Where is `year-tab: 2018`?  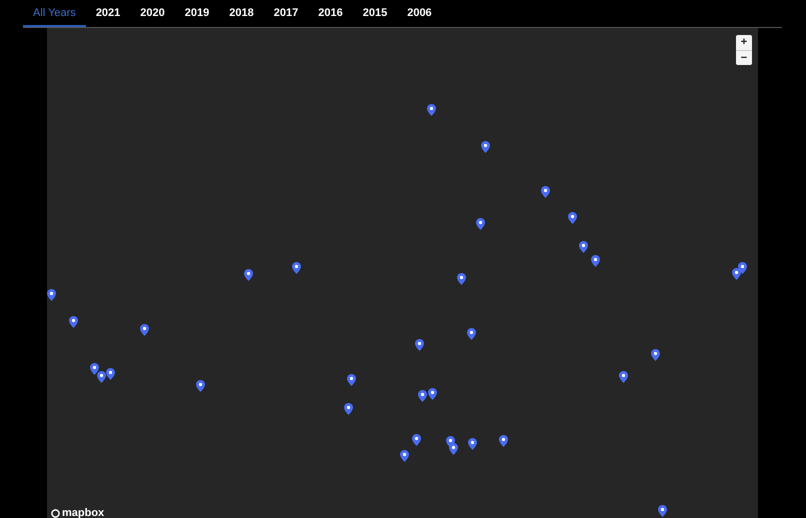
year-tab: 2018 is located at coordinates (241, 13).